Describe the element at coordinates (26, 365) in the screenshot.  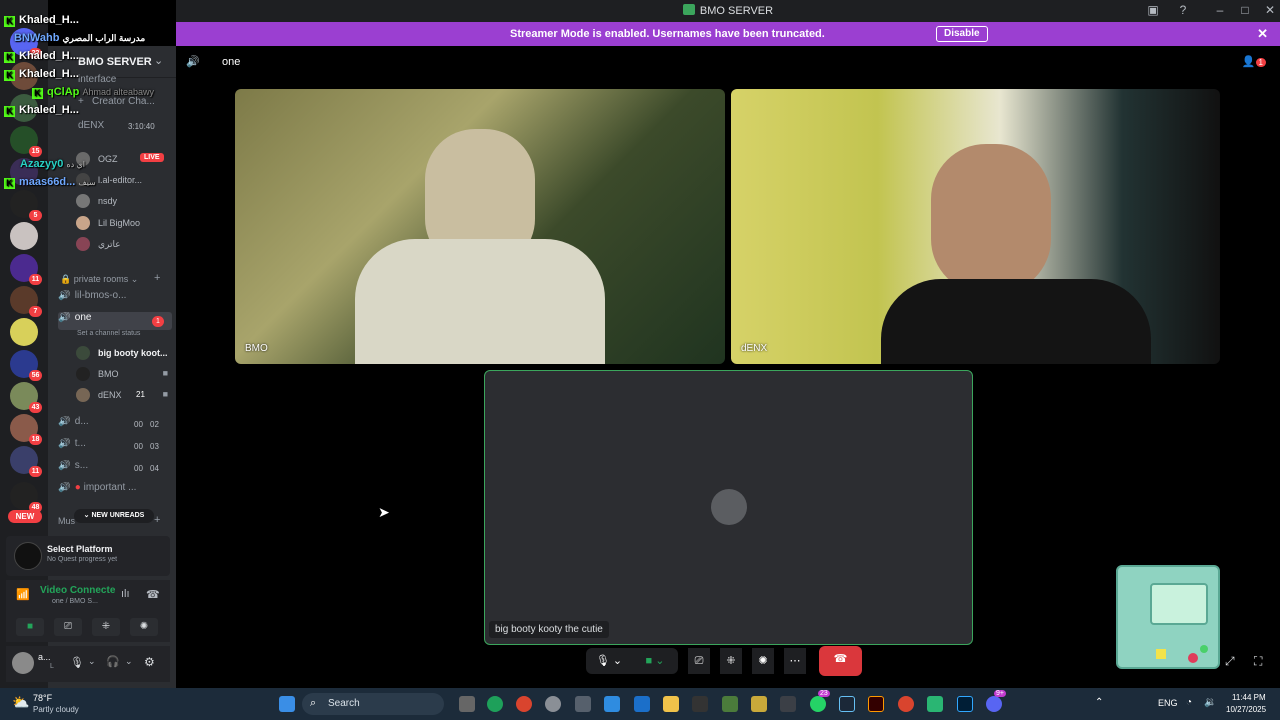
I see `server-icon: 56` at that location.